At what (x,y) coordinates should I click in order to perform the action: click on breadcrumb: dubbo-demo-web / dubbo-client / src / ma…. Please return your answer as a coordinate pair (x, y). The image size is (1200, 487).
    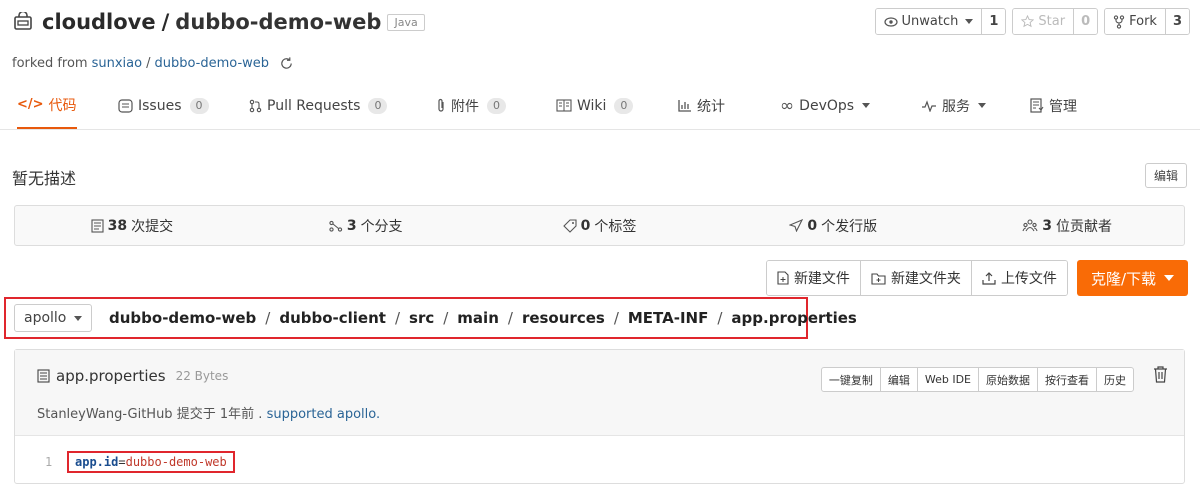
    Looking at the image, I should click on (483, 318).